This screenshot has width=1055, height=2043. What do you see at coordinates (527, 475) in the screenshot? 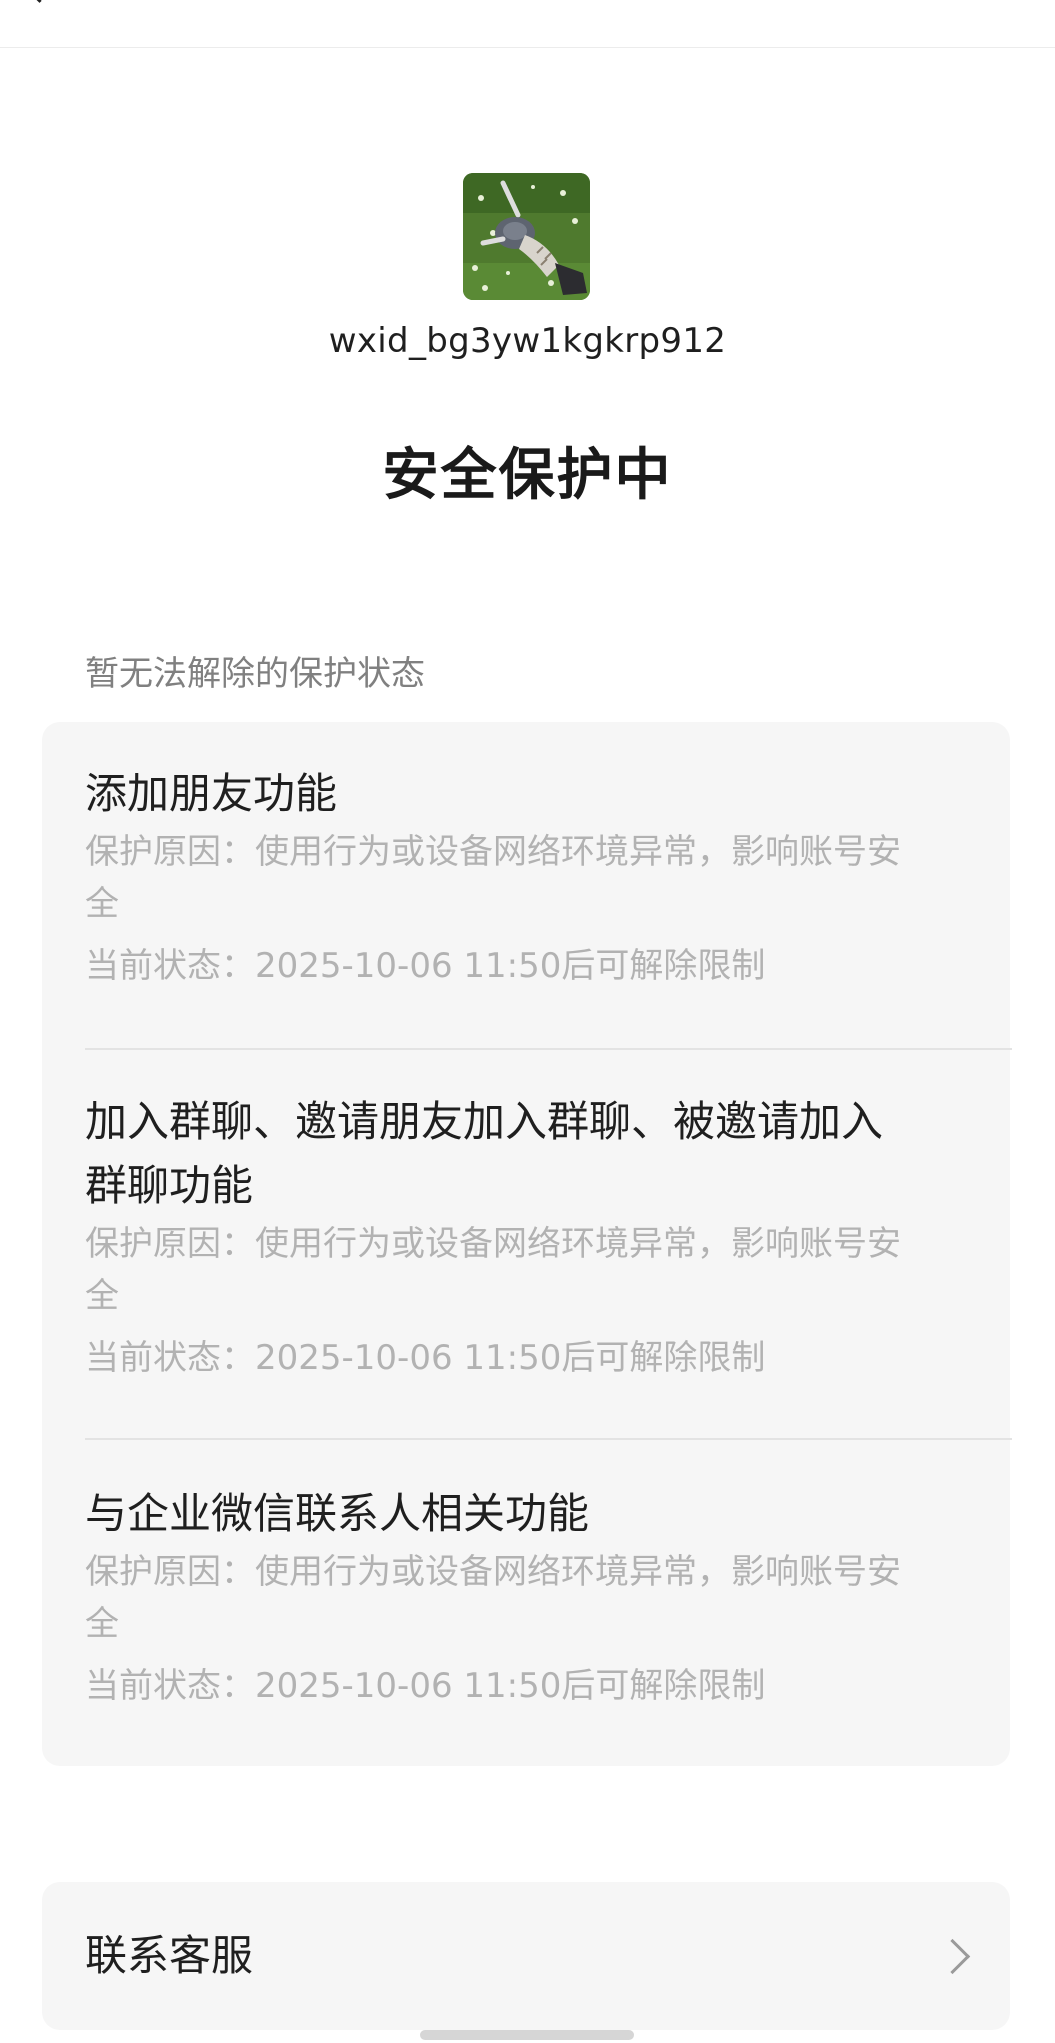
I see `page-title: 安全保护中` at bounding box center [527, 475].